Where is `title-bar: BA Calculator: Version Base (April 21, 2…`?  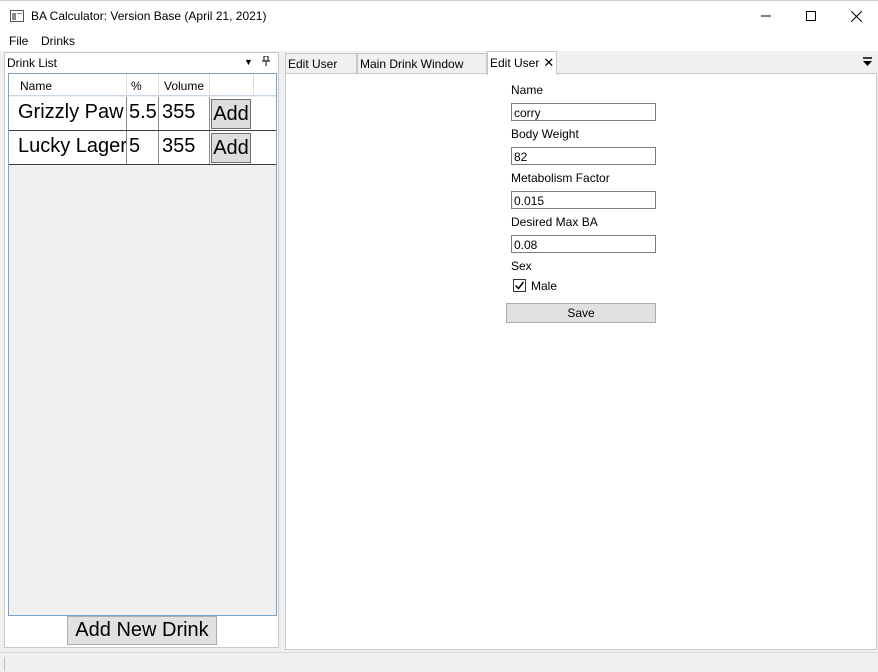
title-bar: BA Calculator: Version Base (April 21, 2… is located at coordinates (439, 15).